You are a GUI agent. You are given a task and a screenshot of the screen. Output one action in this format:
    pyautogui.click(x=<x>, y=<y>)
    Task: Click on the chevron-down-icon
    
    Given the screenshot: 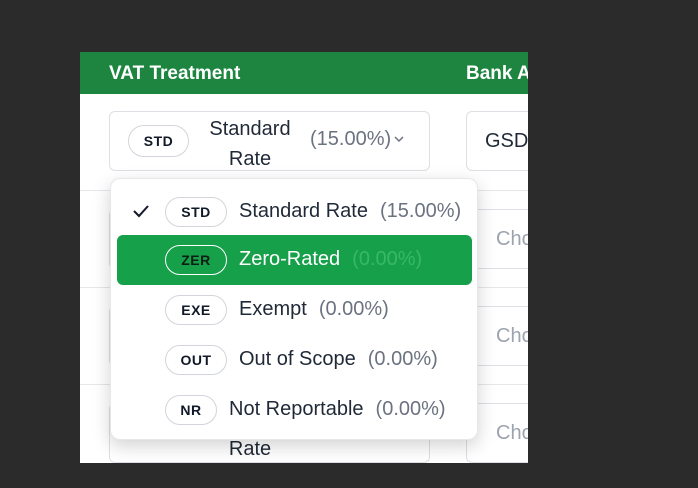 What is the action you would take?
    pyautogui.click(x=399, y=139)
    